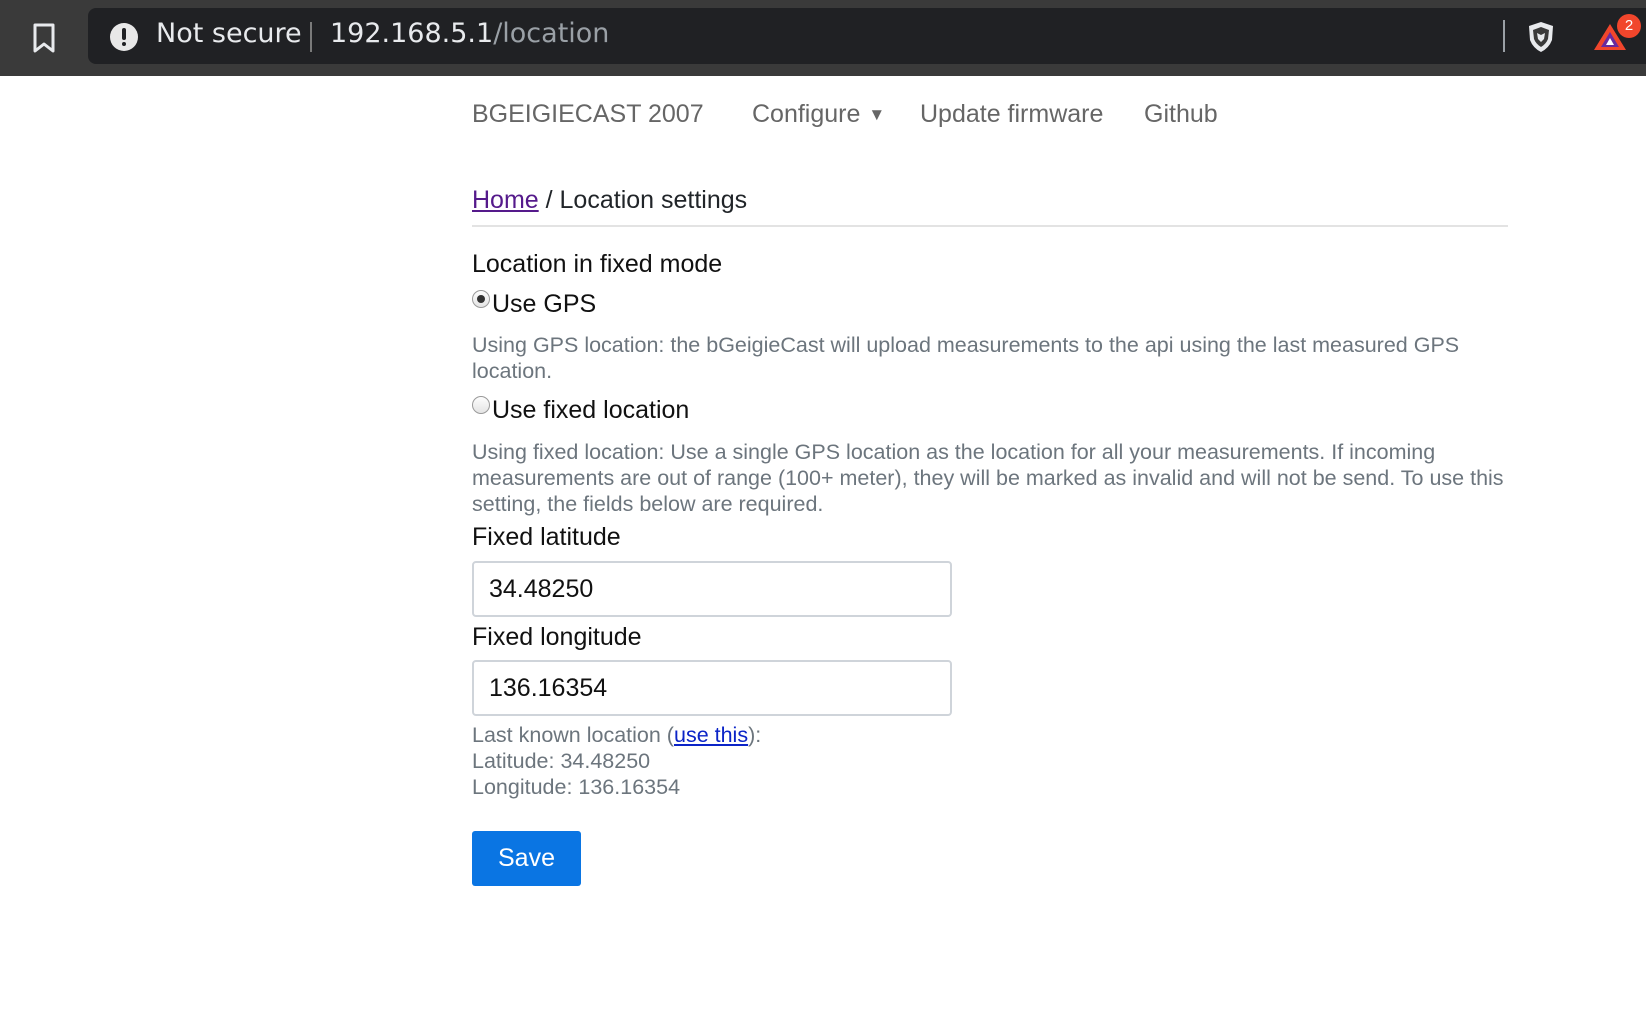  Describe the element at coordinates (481, 405) in the screenshot. I see `use-fixed-radio` at that location.